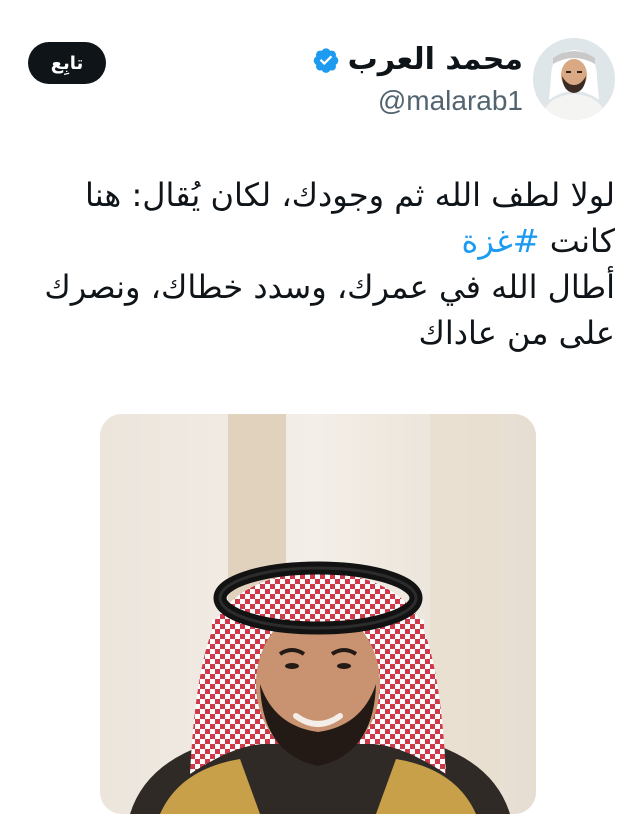  What do you see at coordinates (516, 333) in the screenshot?
I see `tweet-line-4: على من عاداك` at bounding box center [516, 333].